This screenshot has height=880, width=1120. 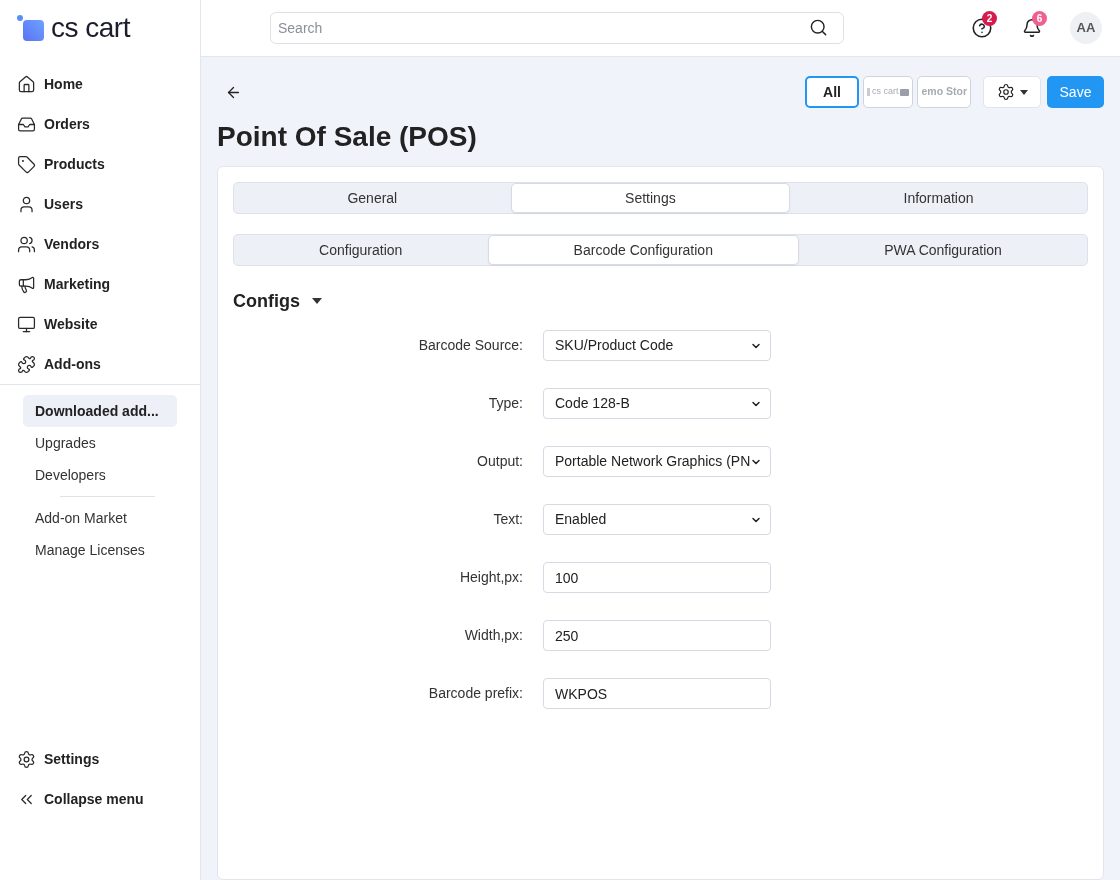 I want to click on field-label: Text:, so click(x=507, y=519).